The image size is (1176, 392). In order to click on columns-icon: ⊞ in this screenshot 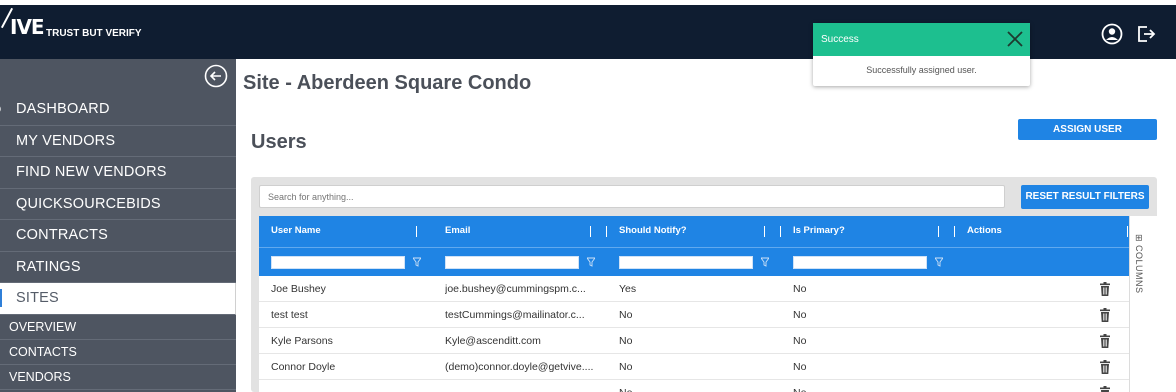, I will do `click(1139, 240)`.